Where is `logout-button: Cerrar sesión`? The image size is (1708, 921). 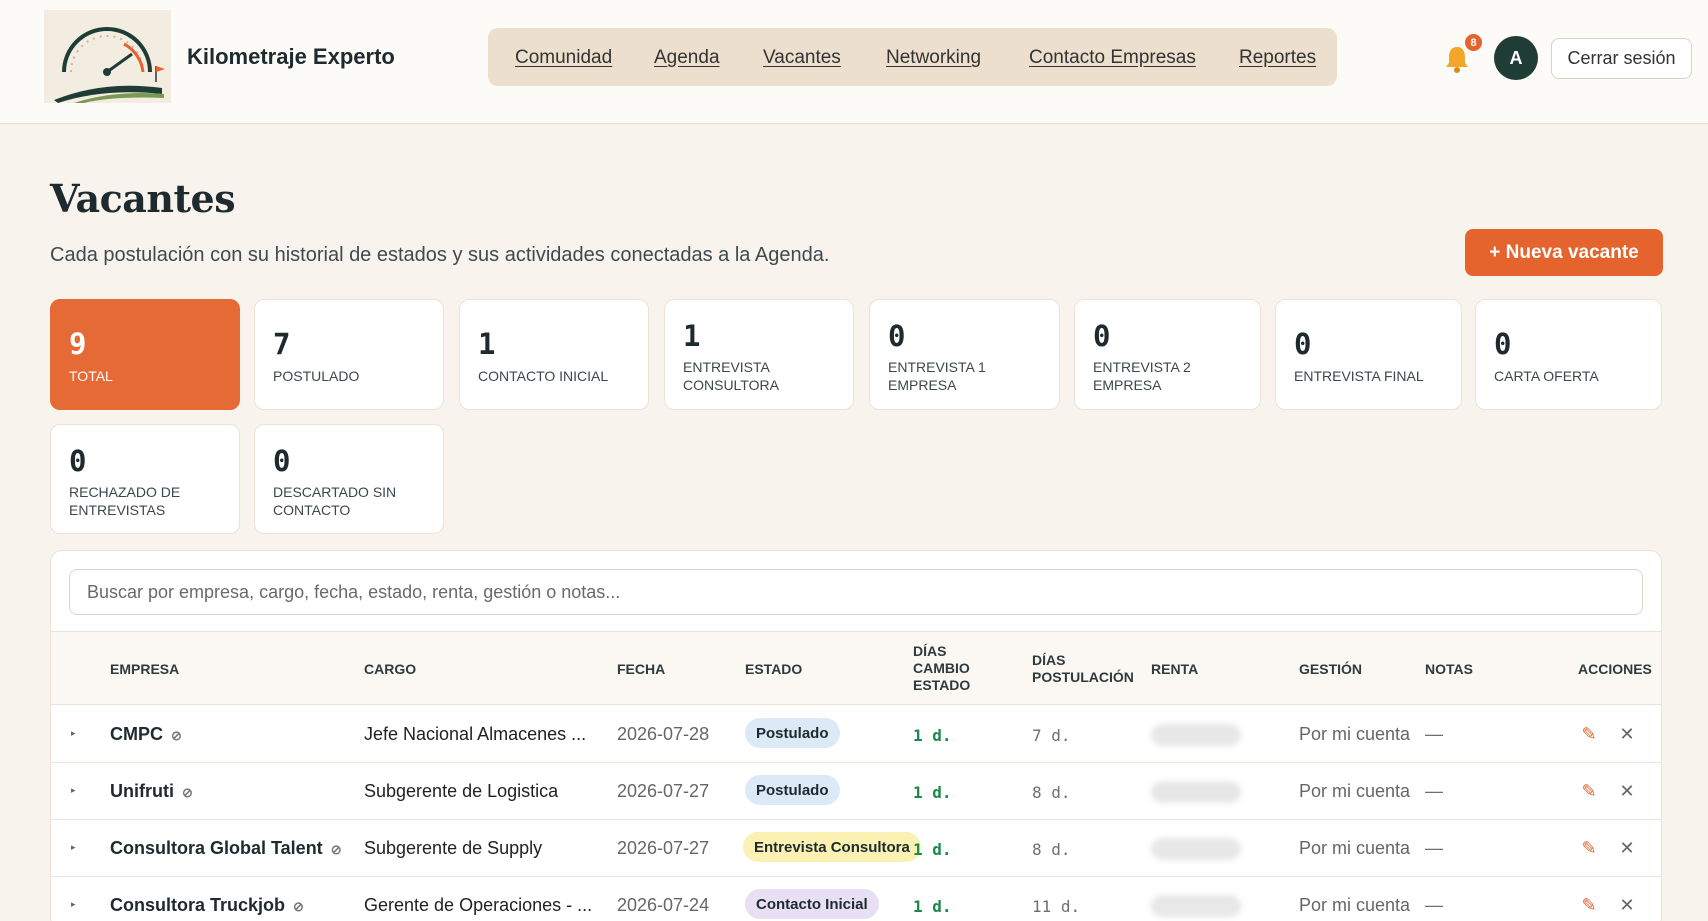
logout-button: Cerrar sesión is located at coordinates (1621, 58).